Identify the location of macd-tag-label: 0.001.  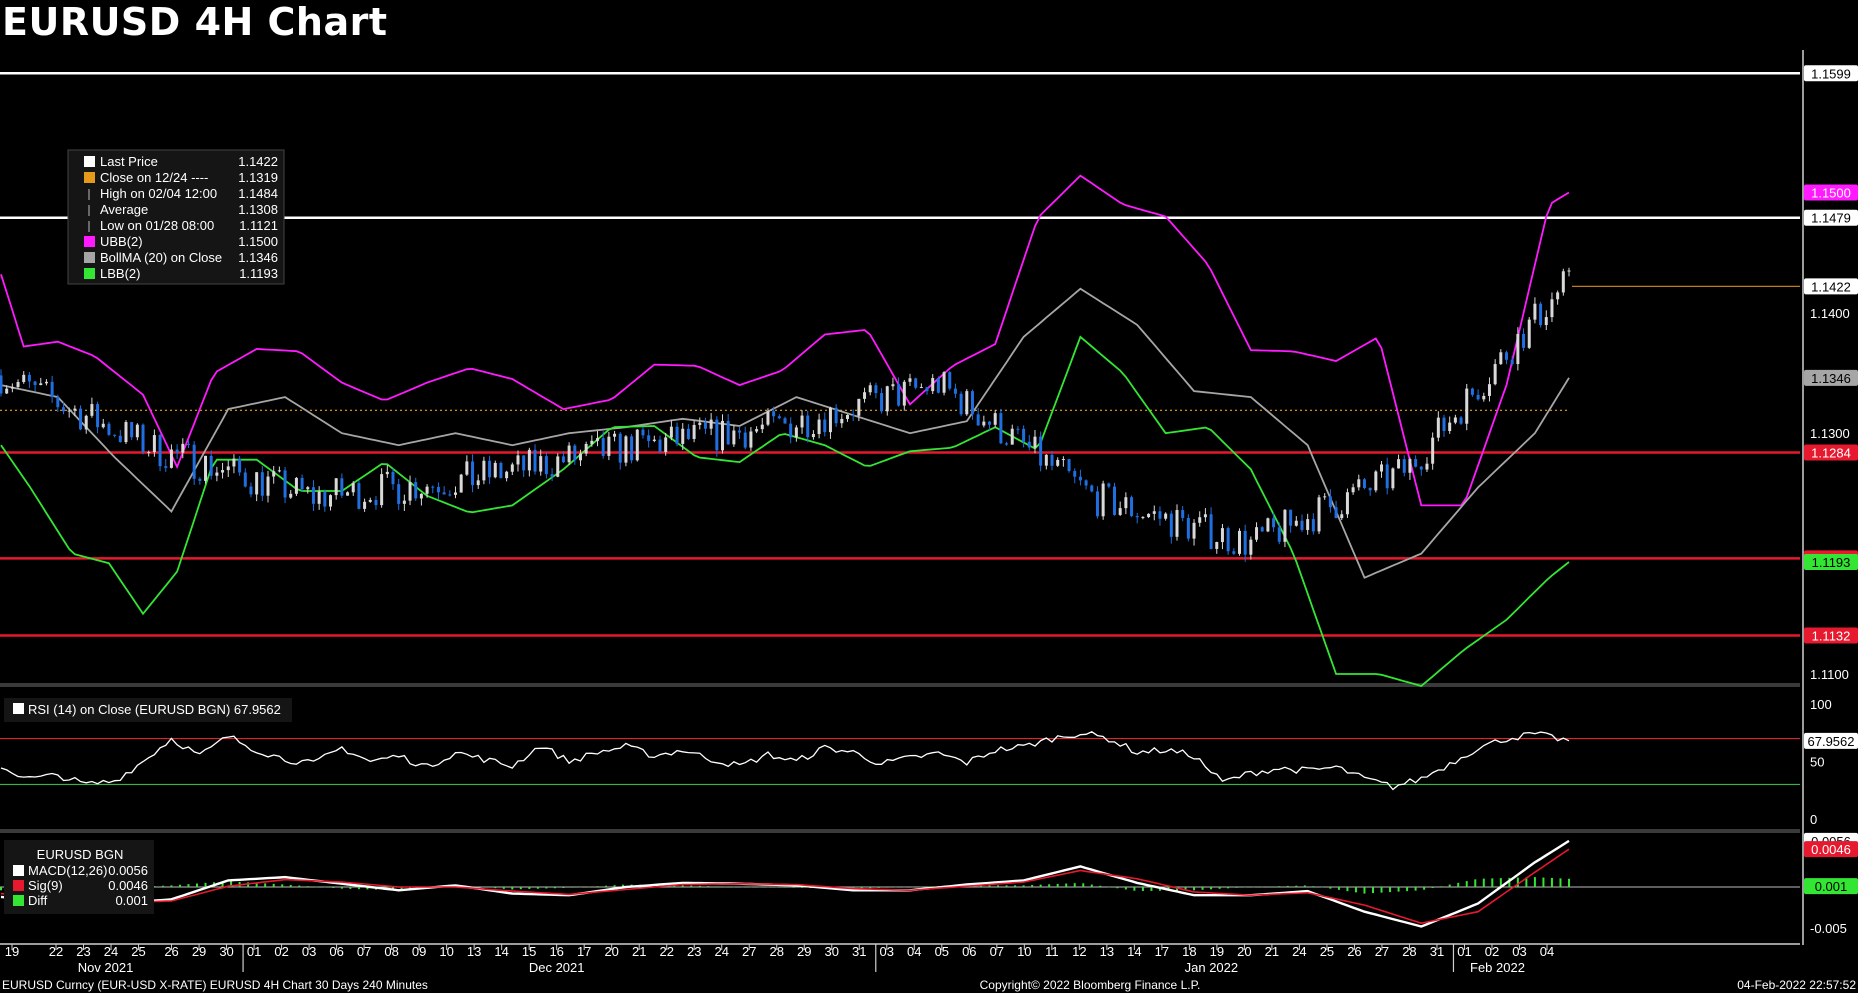
(1831, 886).